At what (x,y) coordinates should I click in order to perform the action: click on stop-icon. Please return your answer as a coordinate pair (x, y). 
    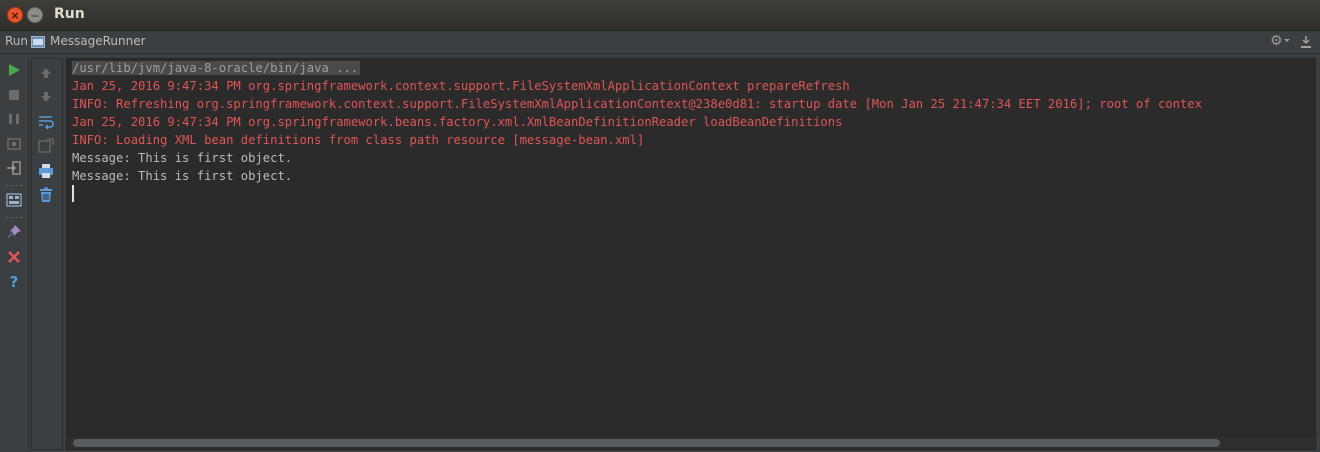
    Looking at the image, I should click on (14, 95).